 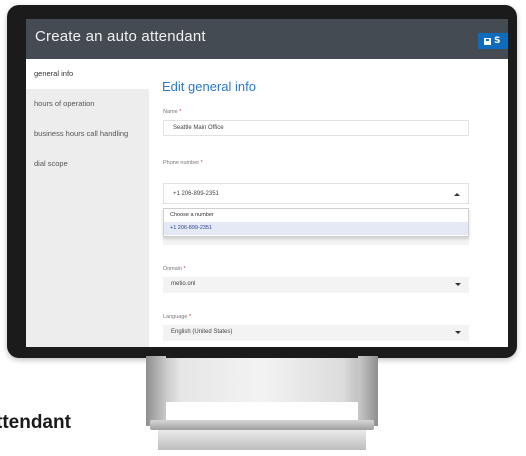 What do you see at coordinates (487, 41) in the screenshot?
I see `save-icon` at bounding box center [487, 41].